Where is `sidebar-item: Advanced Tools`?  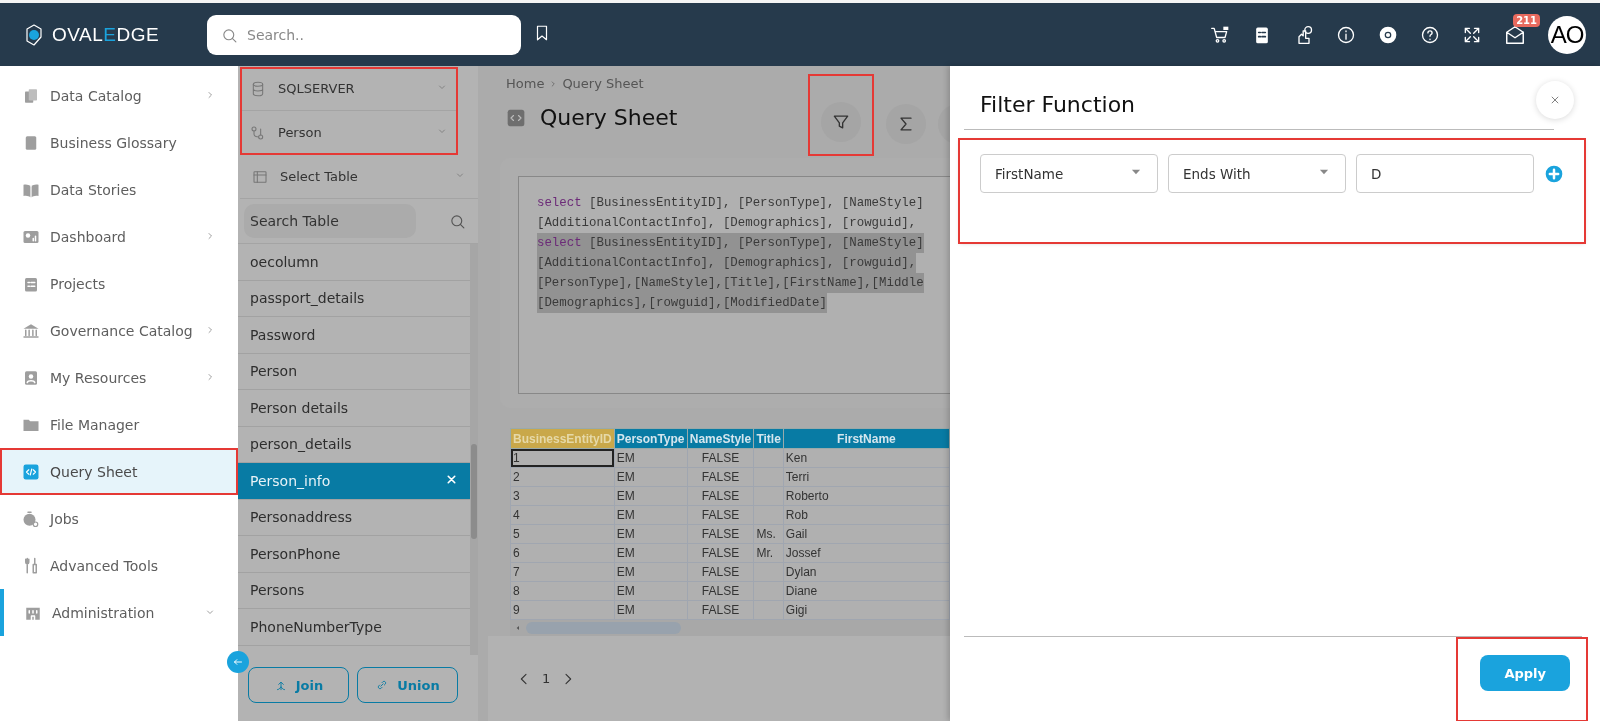 sidebar-item: Advanced Tools is located at coordinates (119, 565).